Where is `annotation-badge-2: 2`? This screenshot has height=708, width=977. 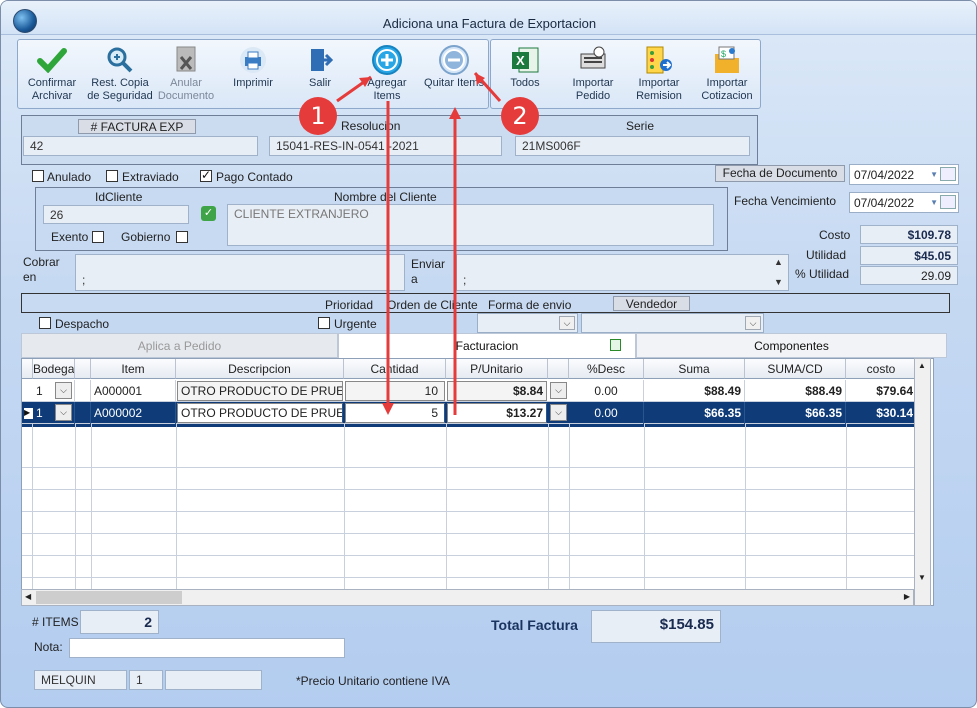 annotation-badge-2: 2 is located at coordinates (520, 116).